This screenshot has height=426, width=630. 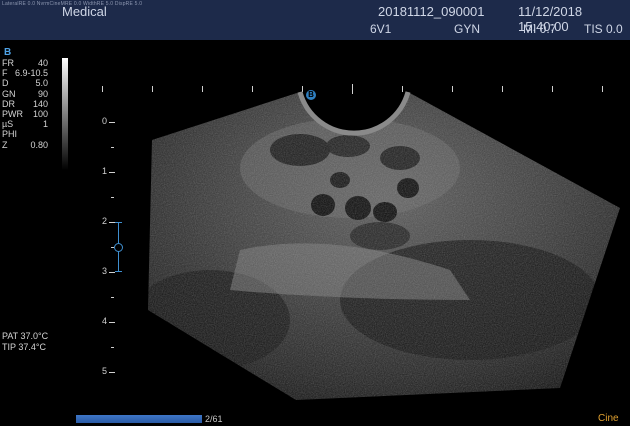 What do you see at coordinates (311, 95) in the screenshot?
I see `orientation-marker: B` at bounding box center [311, 95].